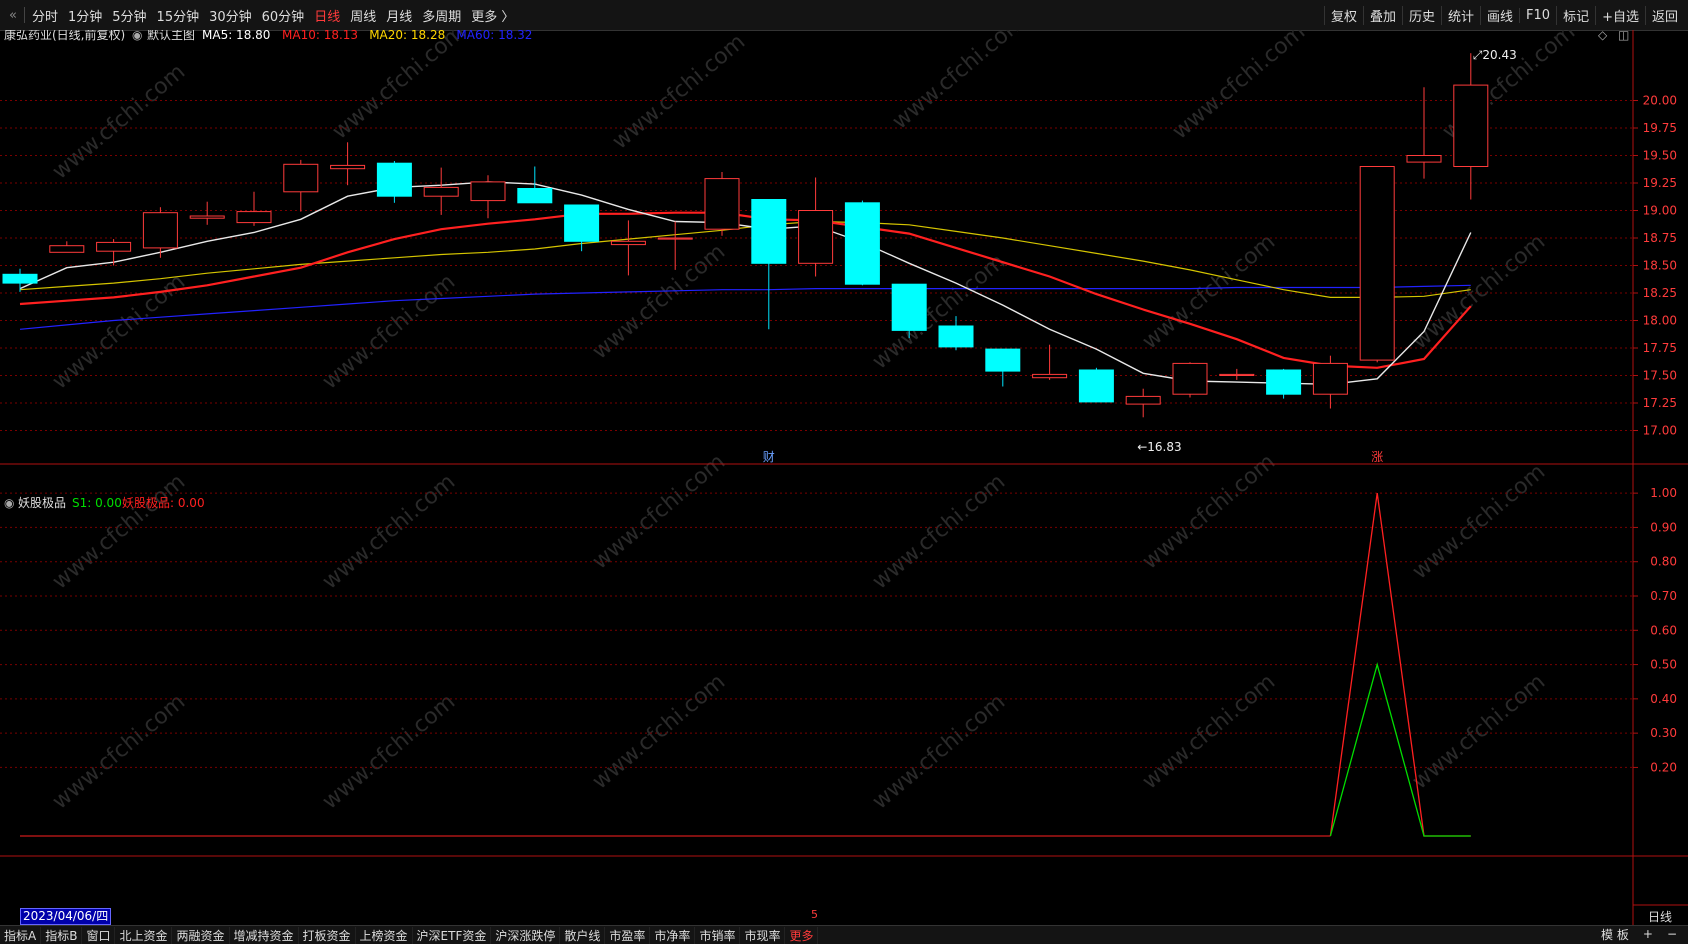  What do you see at coordinates (1664, 15) in the screenshot?
I see `toolbar-button-8: 返回` at bounding box center [1664, 15].